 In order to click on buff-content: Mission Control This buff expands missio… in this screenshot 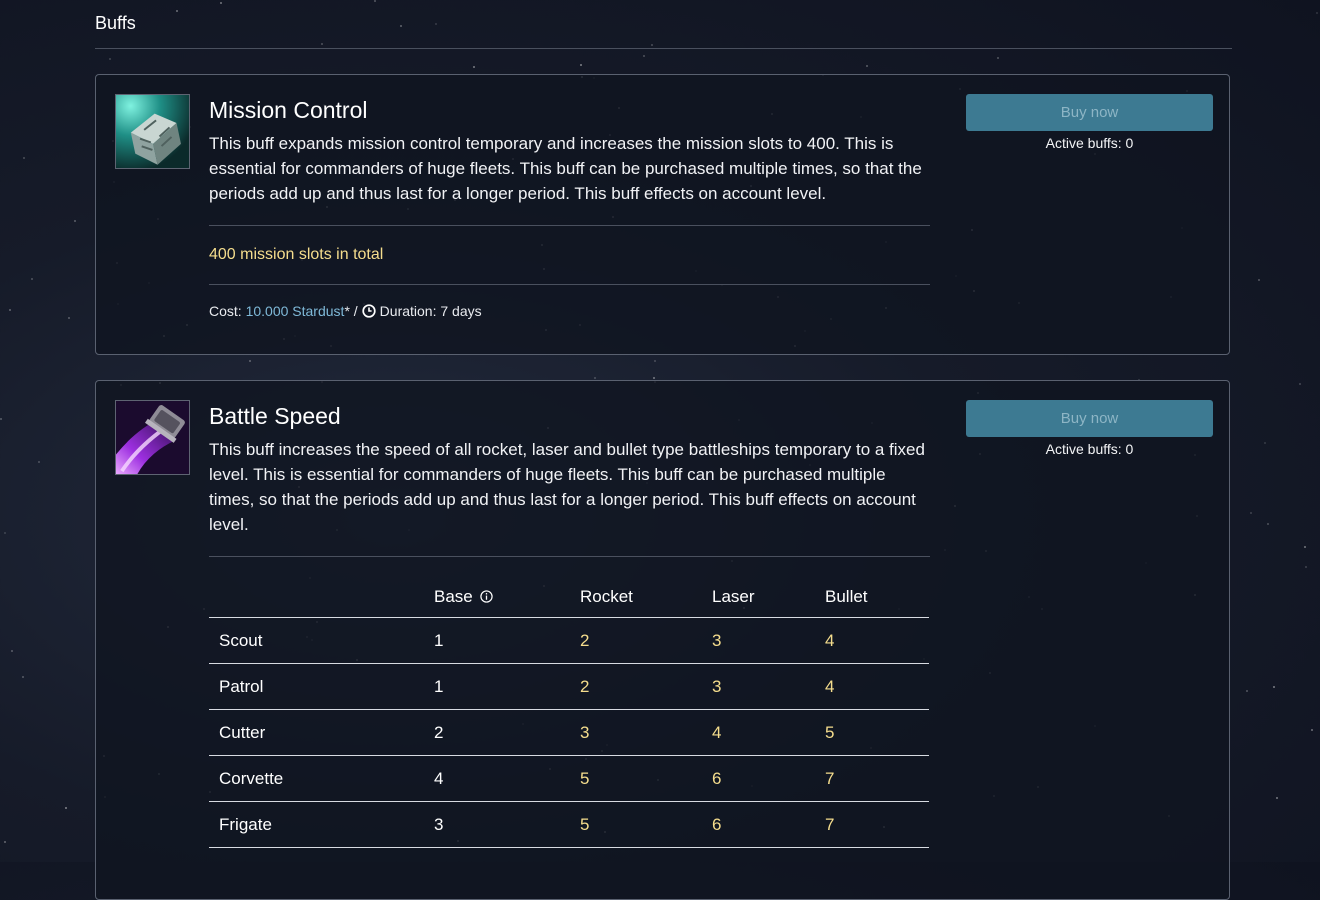, I will do `click(569, 207)`.